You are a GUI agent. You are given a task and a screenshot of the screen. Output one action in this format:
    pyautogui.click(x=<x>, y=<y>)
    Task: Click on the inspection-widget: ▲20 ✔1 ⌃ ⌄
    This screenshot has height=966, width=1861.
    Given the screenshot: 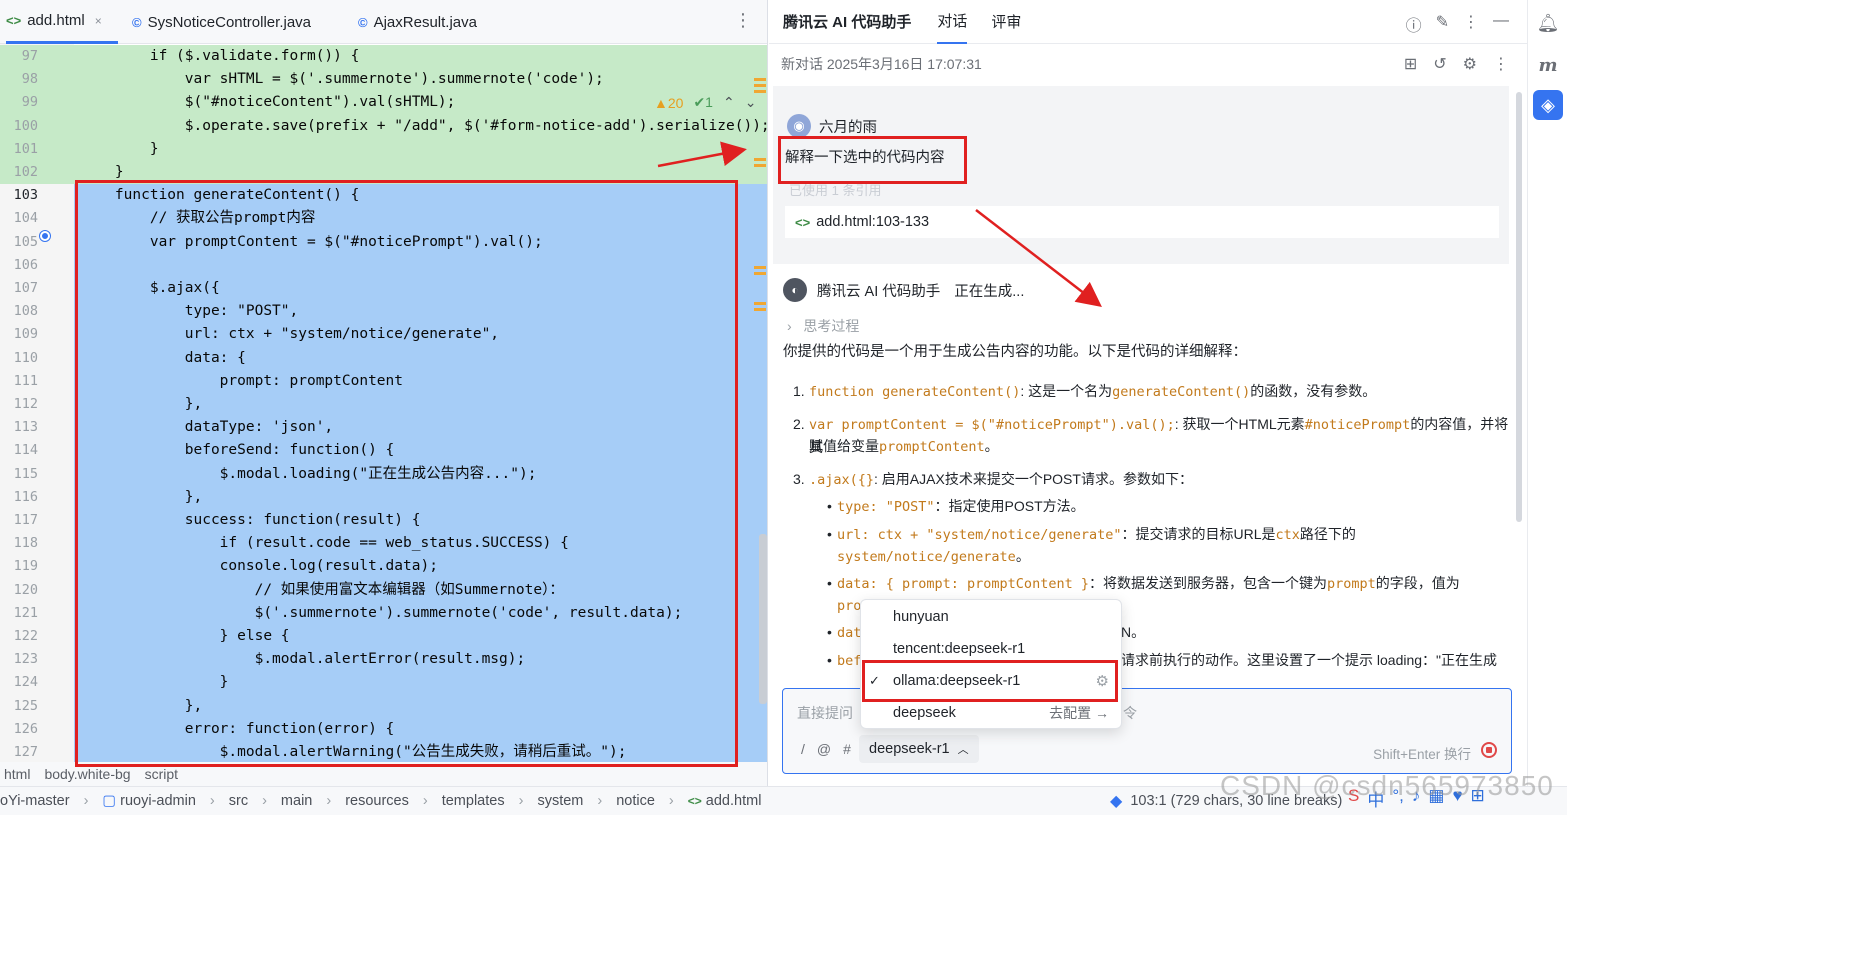 What is the action you would take?
    pyautogui.click(x=705, y=102)
    